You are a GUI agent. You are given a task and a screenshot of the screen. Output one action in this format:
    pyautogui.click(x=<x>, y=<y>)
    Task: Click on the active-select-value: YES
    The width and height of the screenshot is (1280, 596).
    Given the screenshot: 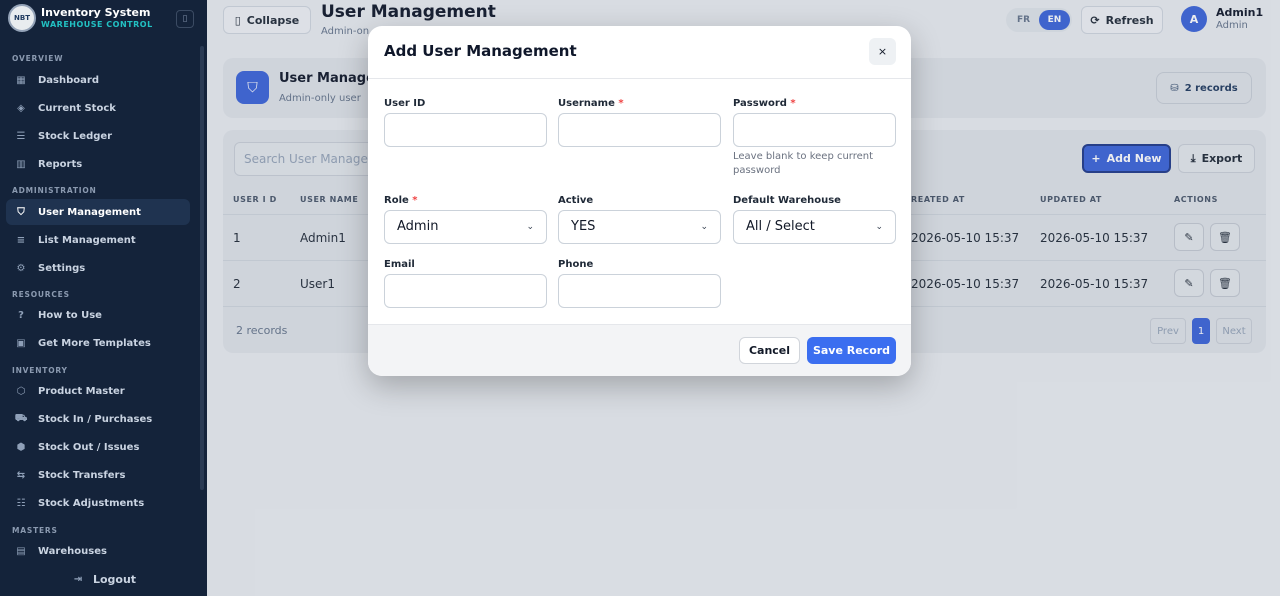 What is the action you would take?
    pyautogui.click(x=583, y=226)
    